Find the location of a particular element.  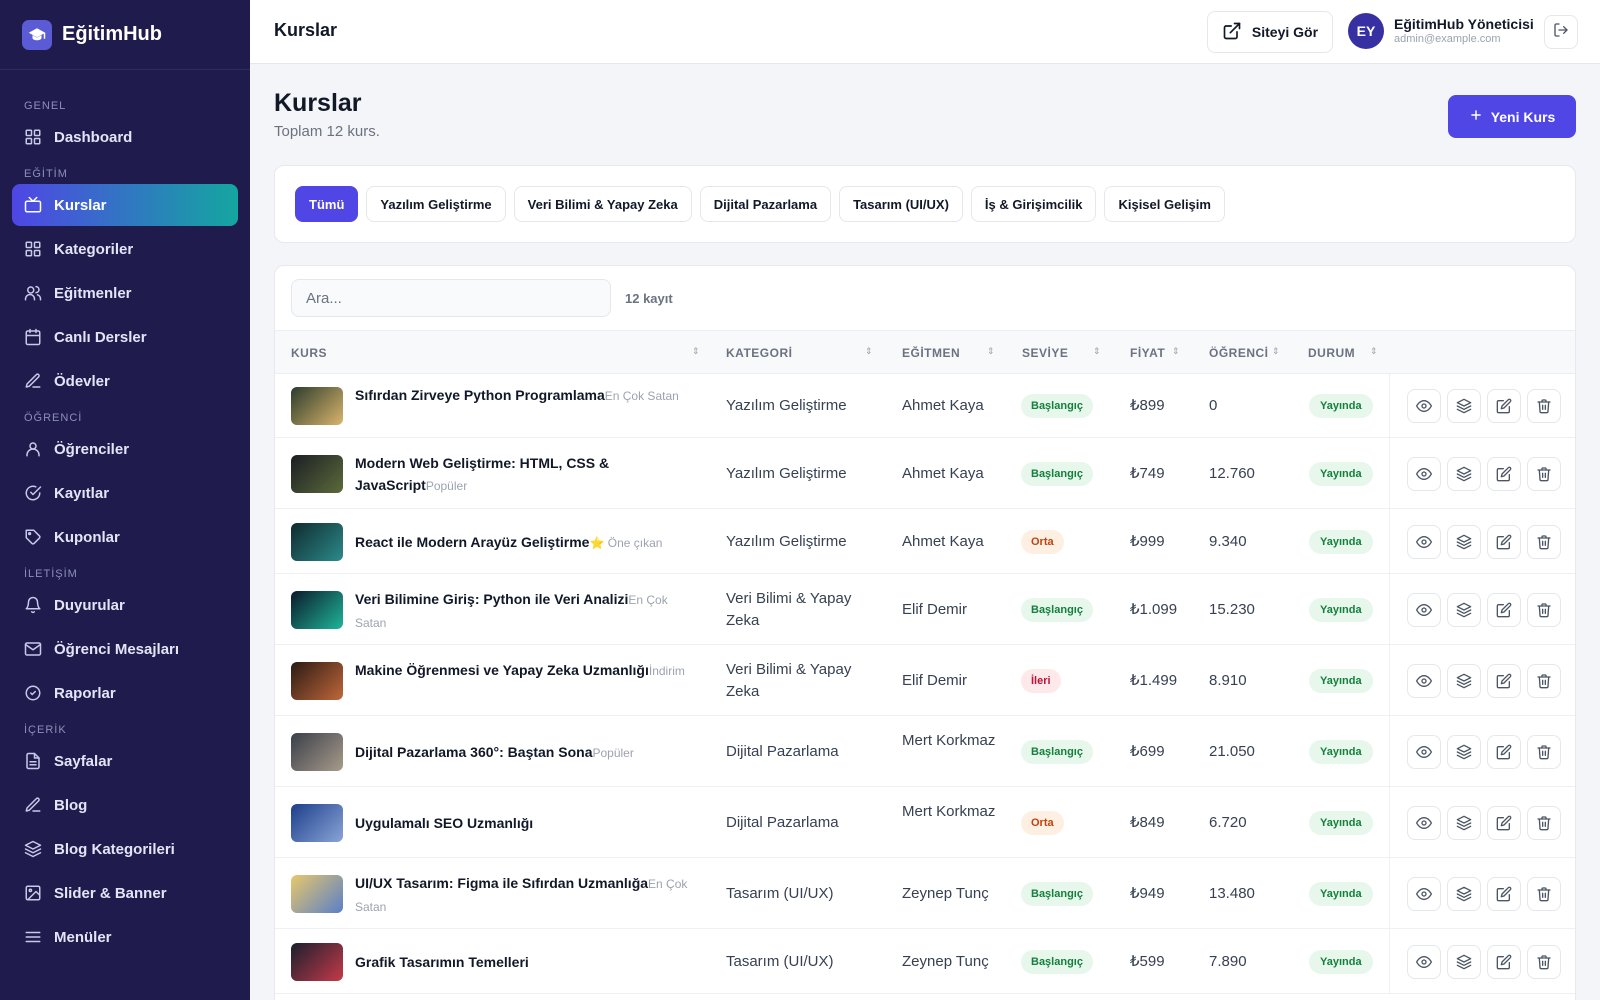

sidebar-item-odevler: Ödevler is located at coordinates (125, 381).